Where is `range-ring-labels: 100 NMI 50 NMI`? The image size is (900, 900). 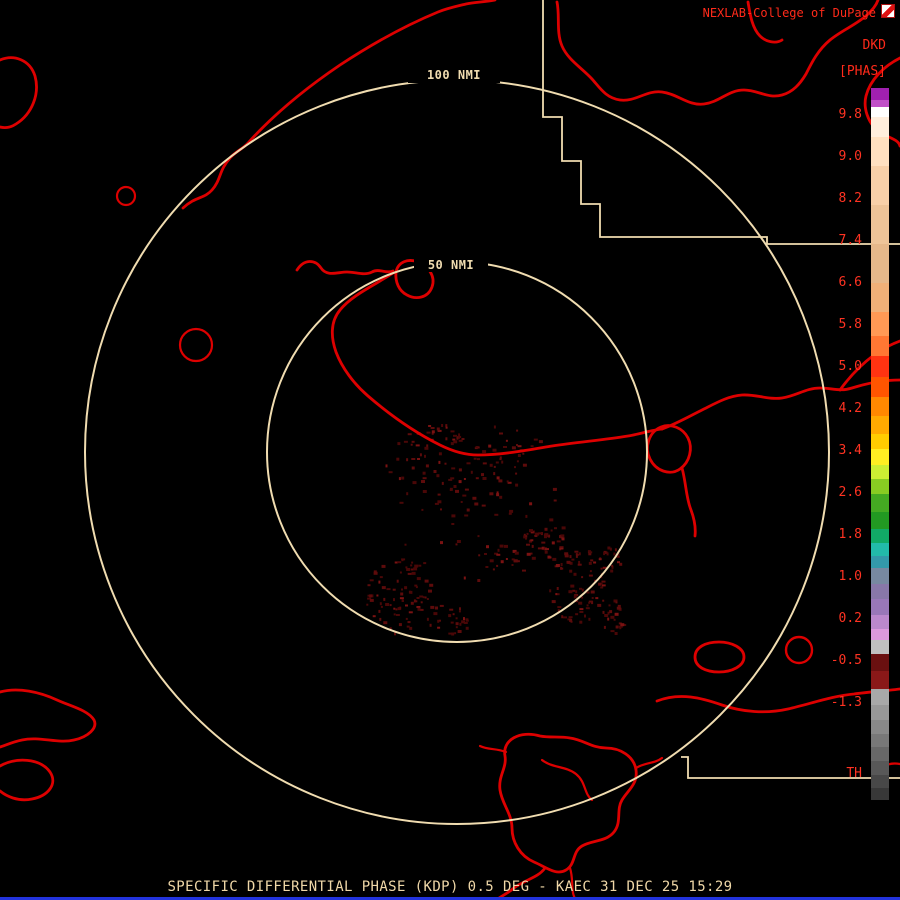
range-ring-labels: 100 NMI 50 NMI is located at coordinates (454, 169).